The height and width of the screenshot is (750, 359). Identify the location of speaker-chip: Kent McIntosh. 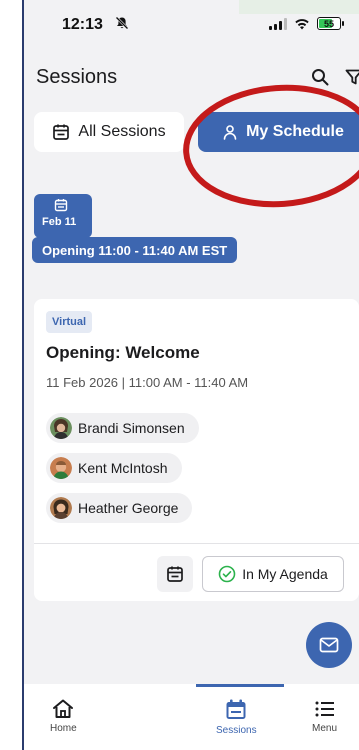
(114, 468).